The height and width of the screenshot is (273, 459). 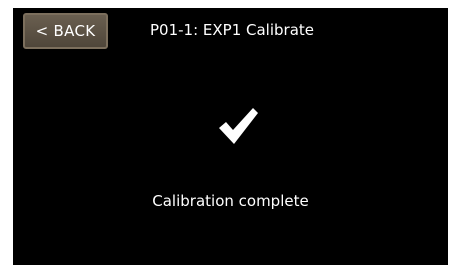 I want to click on checkmark-icon, so click(x=238, y=126).